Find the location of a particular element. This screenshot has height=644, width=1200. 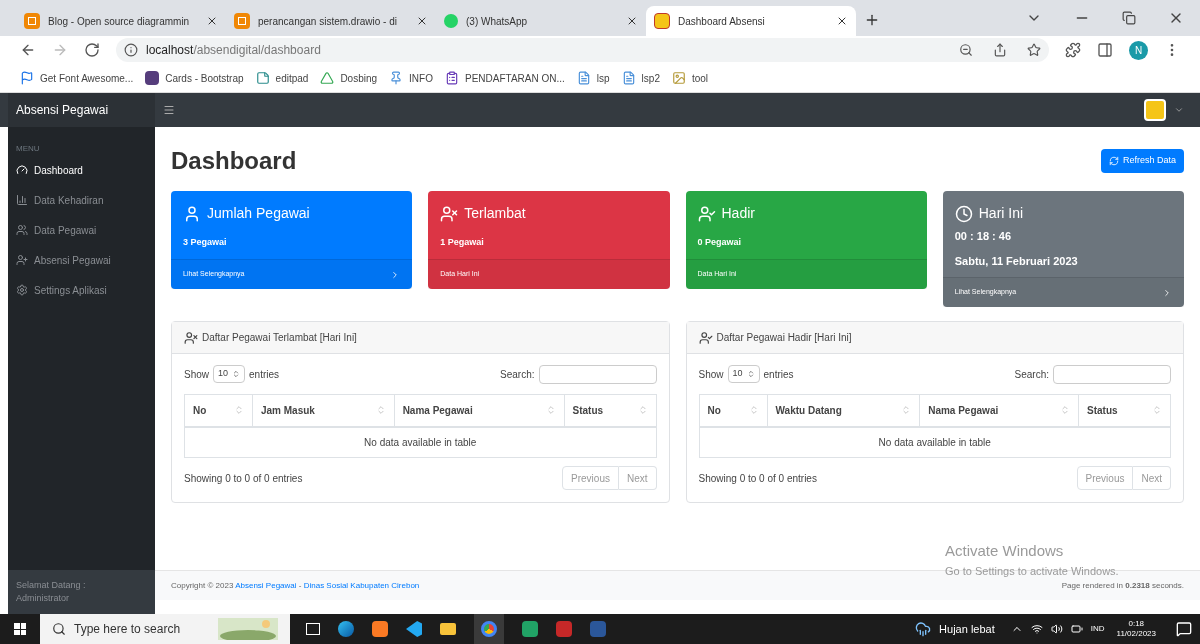

user-check-icon is located at coordinates (706, 213).